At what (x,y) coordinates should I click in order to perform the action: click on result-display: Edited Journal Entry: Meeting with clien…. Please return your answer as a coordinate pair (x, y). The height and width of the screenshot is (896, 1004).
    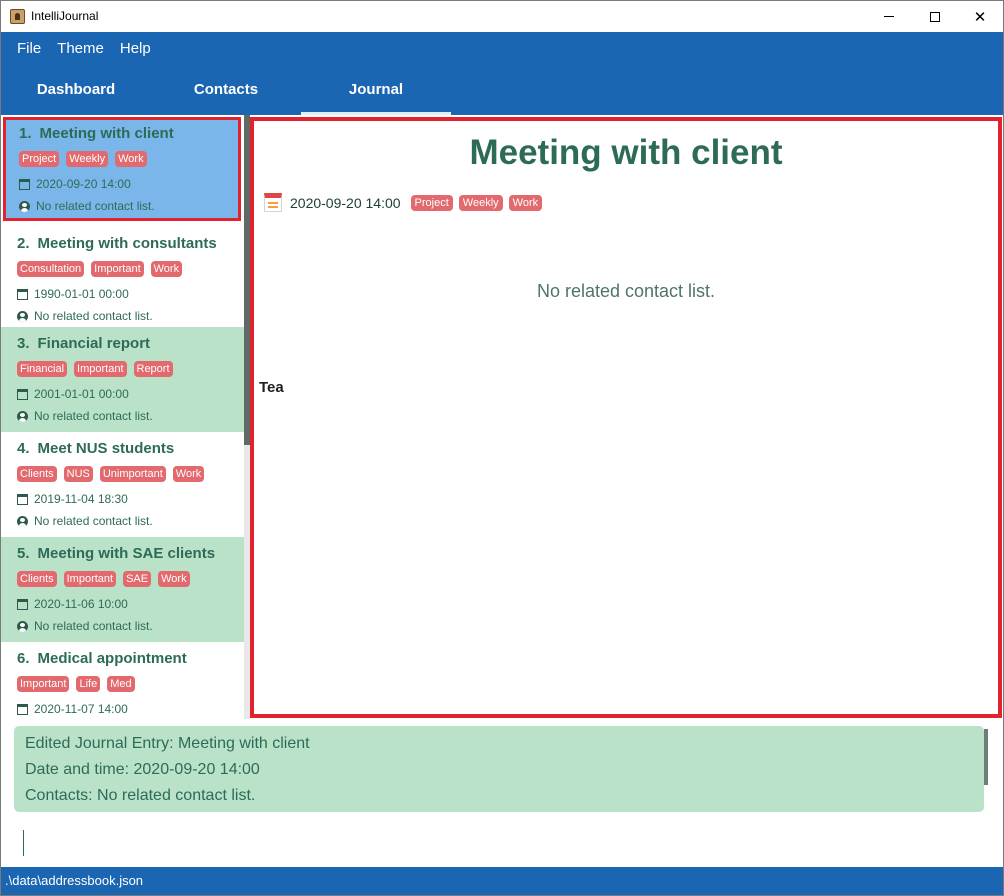
    Looking at the image, I should click on (499, 769).